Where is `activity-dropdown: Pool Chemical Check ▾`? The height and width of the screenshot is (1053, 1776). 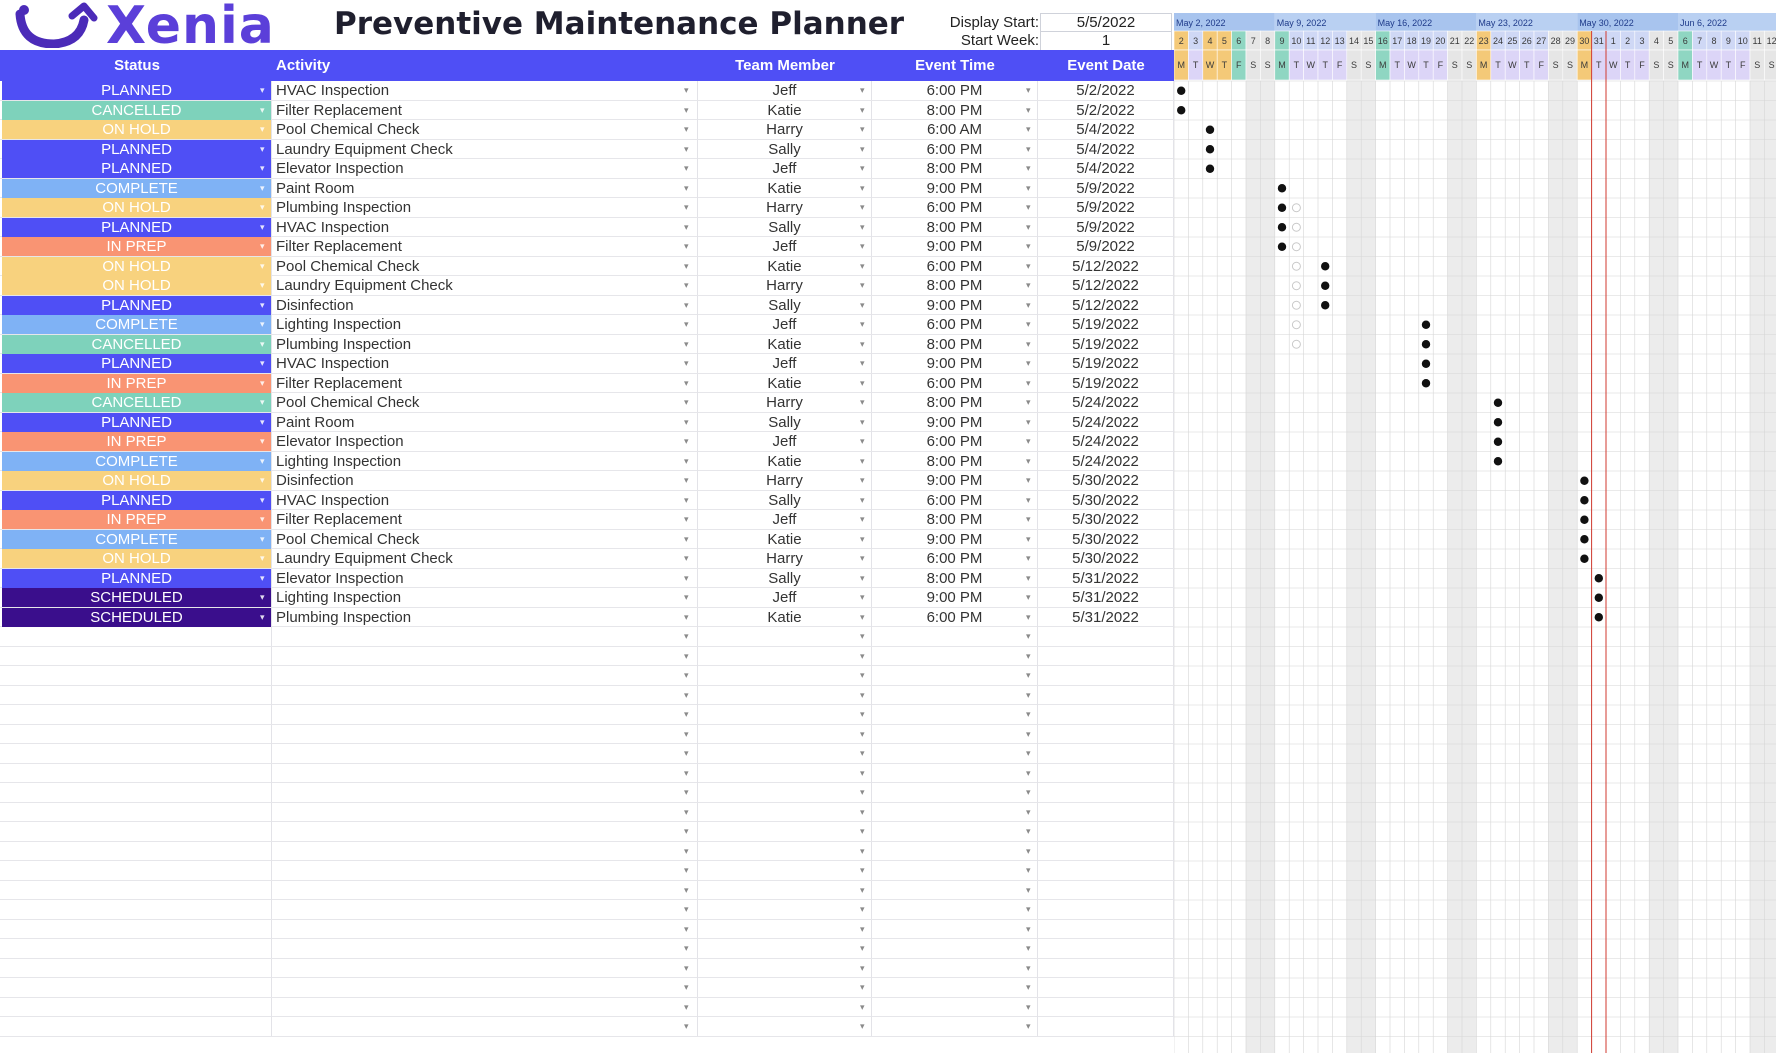
activity-dropdown: Pool Chemical Check ▾ is located at coordinates (485, 129).